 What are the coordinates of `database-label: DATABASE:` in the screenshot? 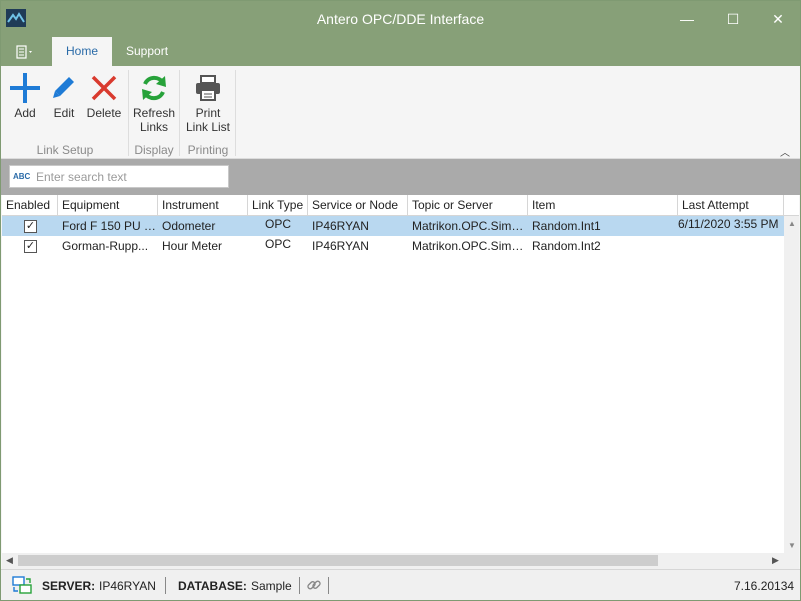 It's located at (212, 586).